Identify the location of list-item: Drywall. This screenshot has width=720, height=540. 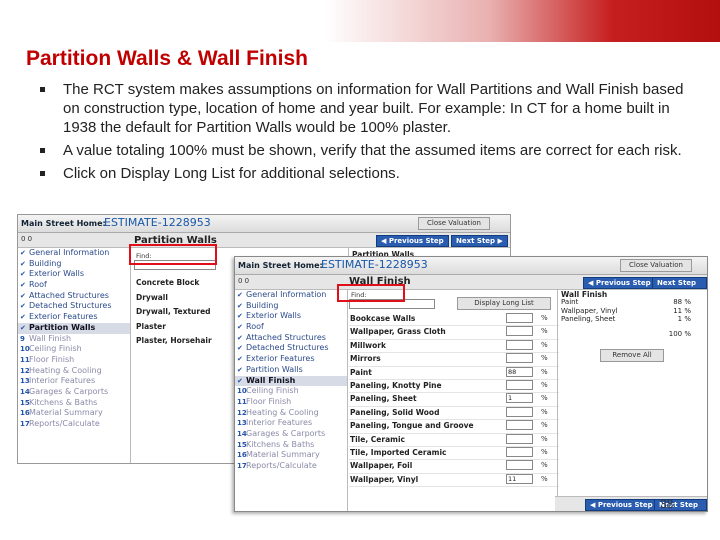
(152, 297).